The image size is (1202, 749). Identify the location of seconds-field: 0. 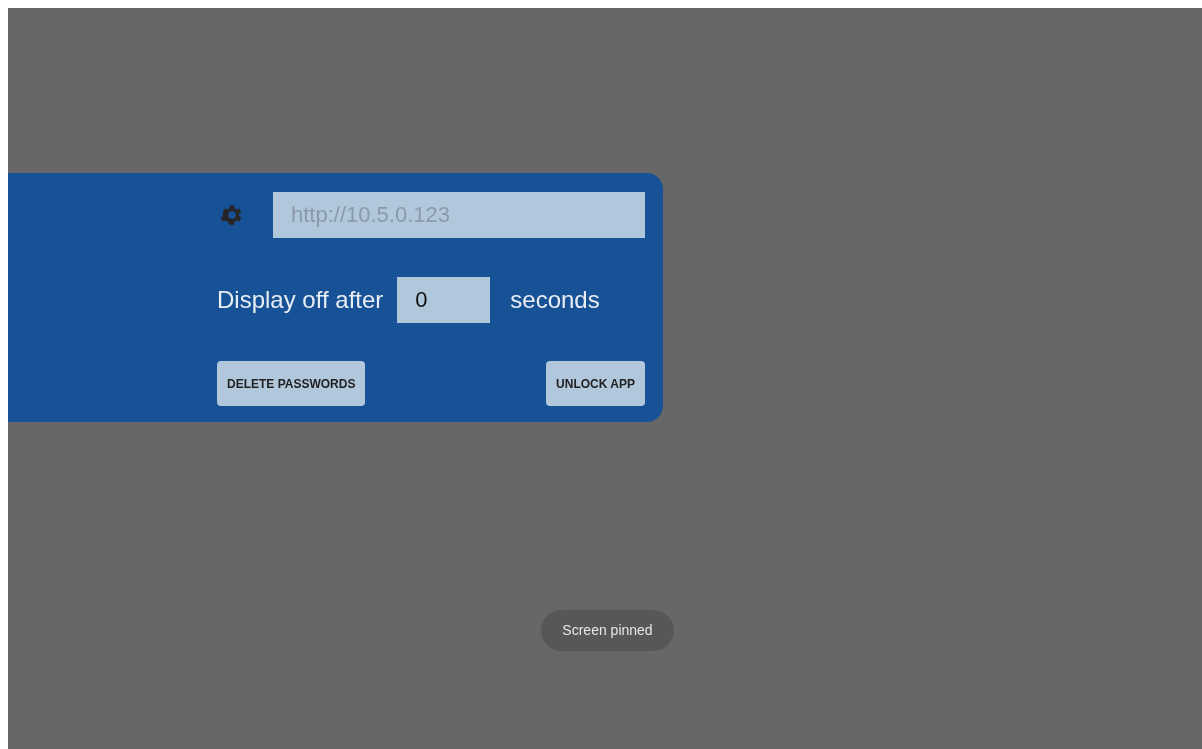
(444, 300).